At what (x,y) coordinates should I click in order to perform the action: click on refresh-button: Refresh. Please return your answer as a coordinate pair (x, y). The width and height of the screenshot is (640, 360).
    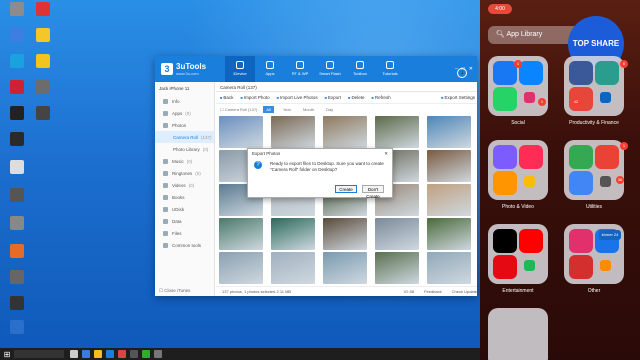
    Looking at the image, I should click on (381, 97).